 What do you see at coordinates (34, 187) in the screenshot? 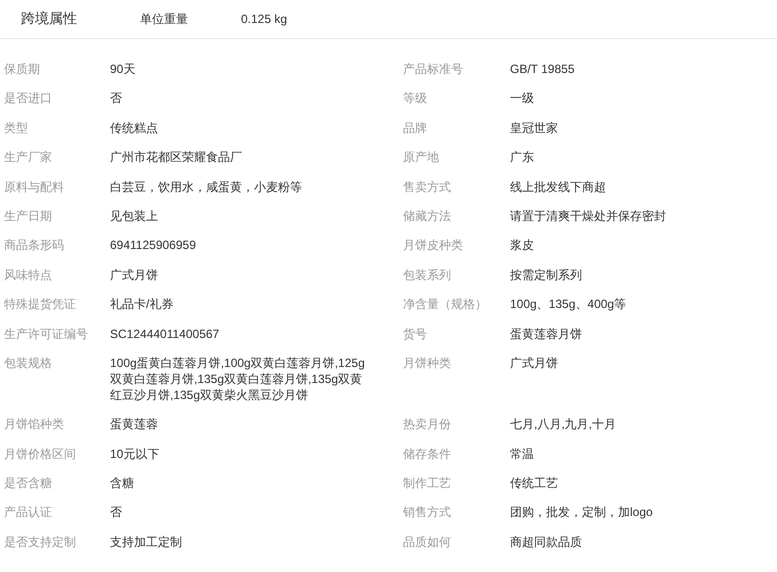
I see `attribute-label: 原料与配料` at bounding box center [34, 187].